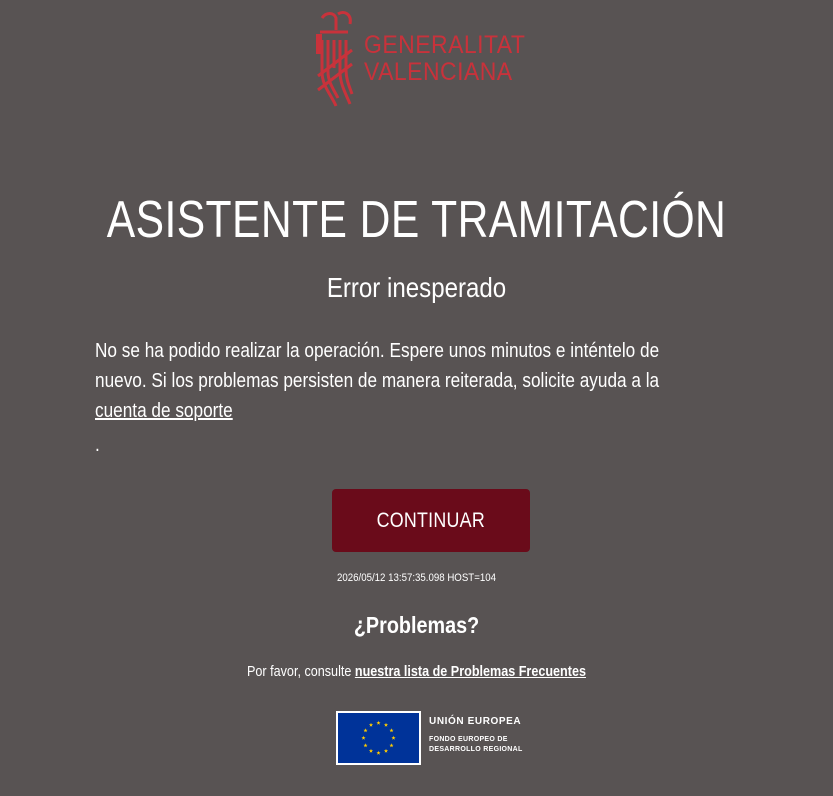 This screenshot has width=833, height=796. What do you see at coordinates (476, 749) in the screenshot?
I see `eu-fund-line-2: DESARROLLO REGIONAL` at bounding box center [476, 749].